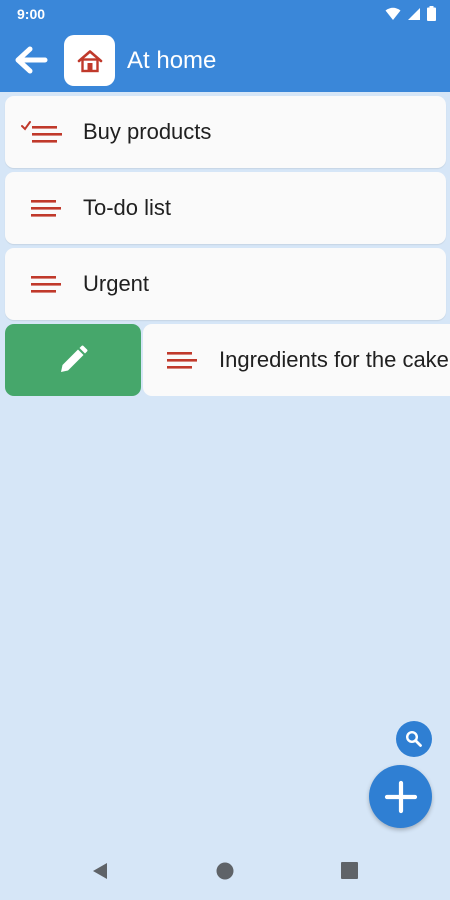 The height and width of the screenshot is (900, 450). I want to click on search-button, so click(414, 739).